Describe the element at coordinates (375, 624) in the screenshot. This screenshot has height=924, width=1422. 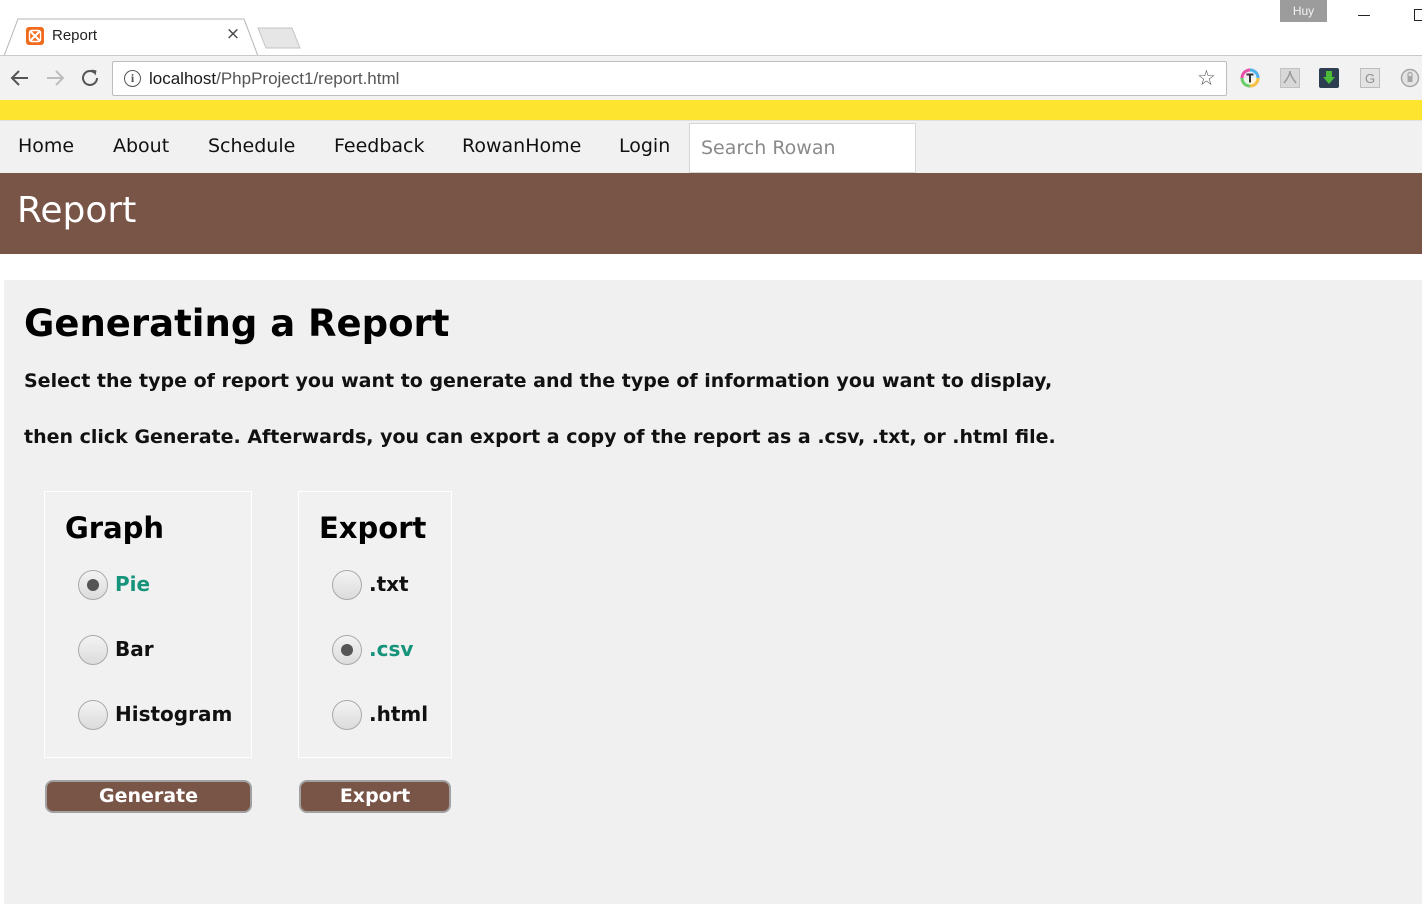
I see `export-panel: Export .txt .csv .html` at that location.